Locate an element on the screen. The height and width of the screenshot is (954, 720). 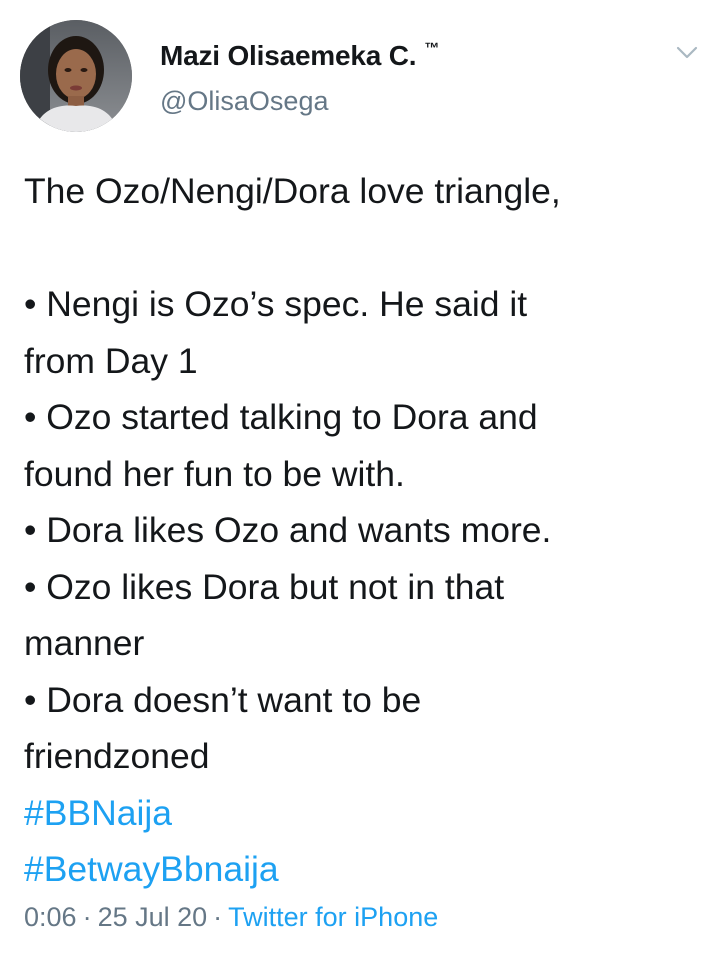
tweet-options-caret is located at coordinates (687, 53).